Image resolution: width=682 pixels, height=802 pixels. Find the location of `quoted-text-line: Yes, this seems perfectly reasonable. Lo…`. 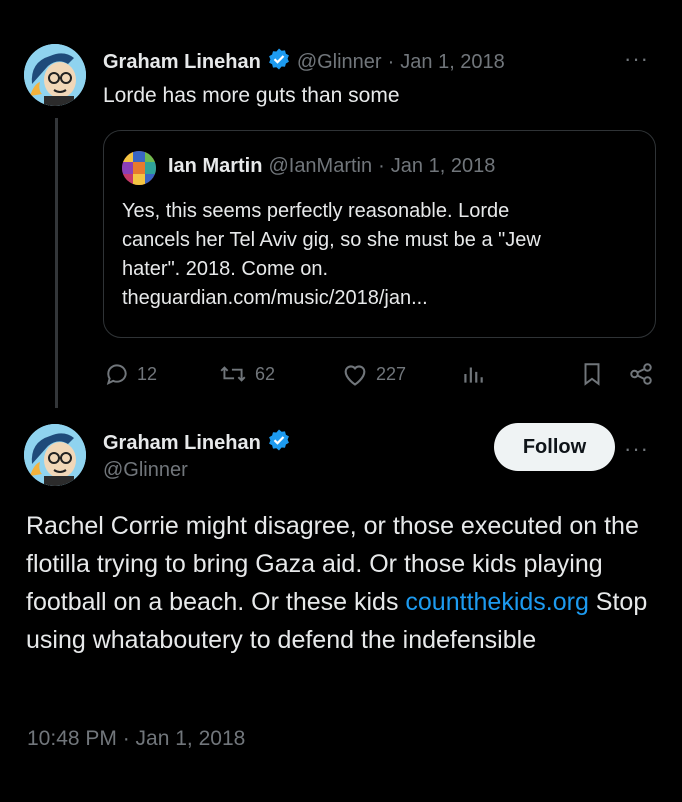

quoted-text-line: Yes, this seems perfectly reasonable. Lo… is located at coordinates (316, 211).